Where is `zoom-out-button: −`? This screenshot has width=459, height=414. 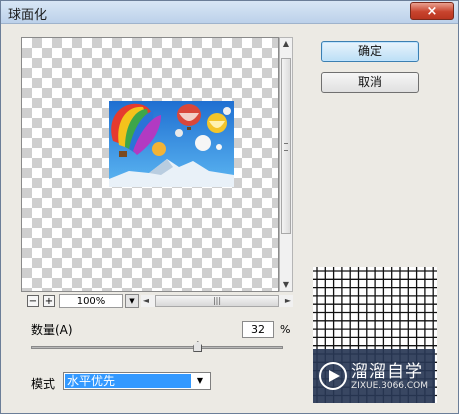
zoom-out-button: − is located at coordinates (33, 301).